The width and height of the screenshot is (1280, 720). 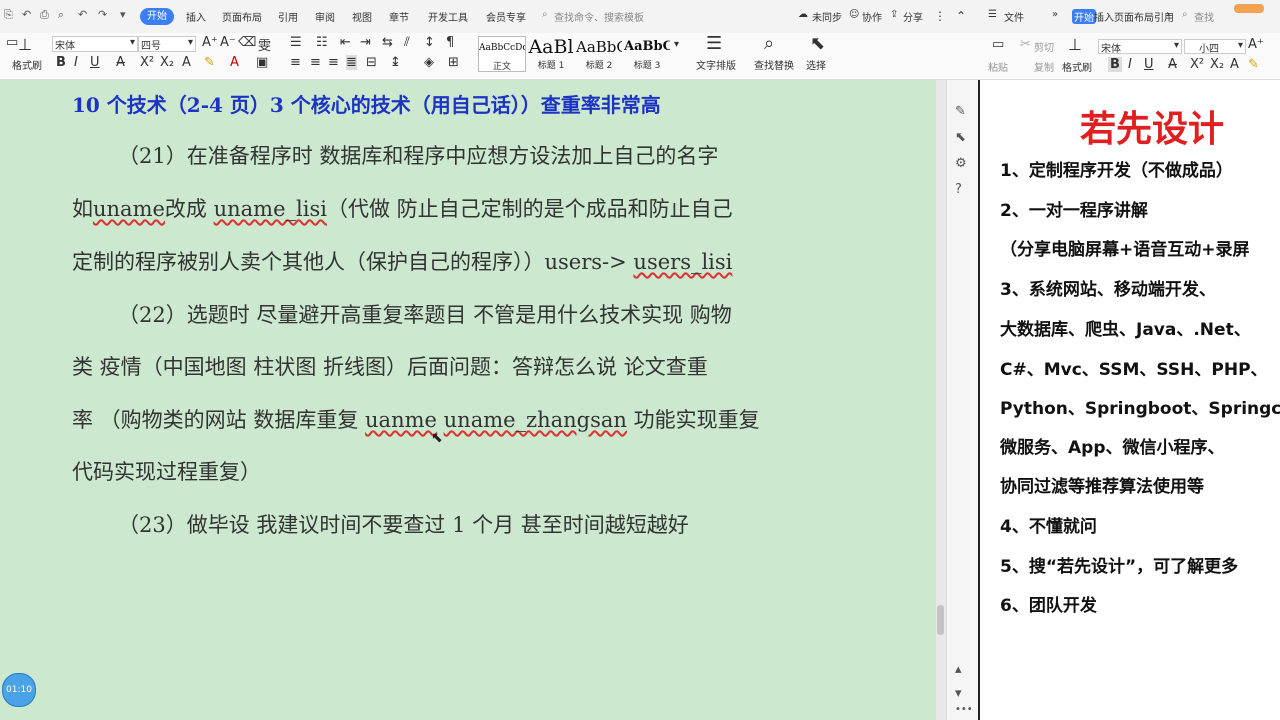 What do you see at coordinates (429, 42) in the screenshot?
I see `sort-icon: ↕` at bounding box center [429, 42].